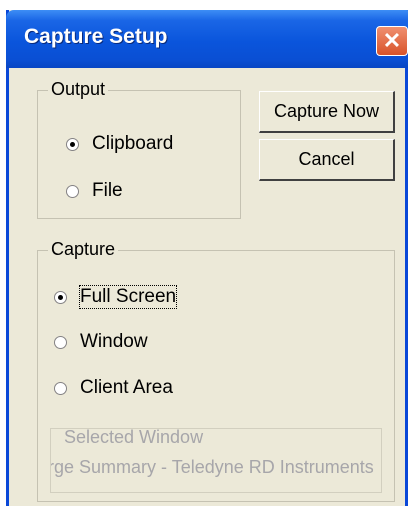 This screenshot has height=506, width=408. I want to click on radio-full-screen: Full Screen, so click(116, 297).